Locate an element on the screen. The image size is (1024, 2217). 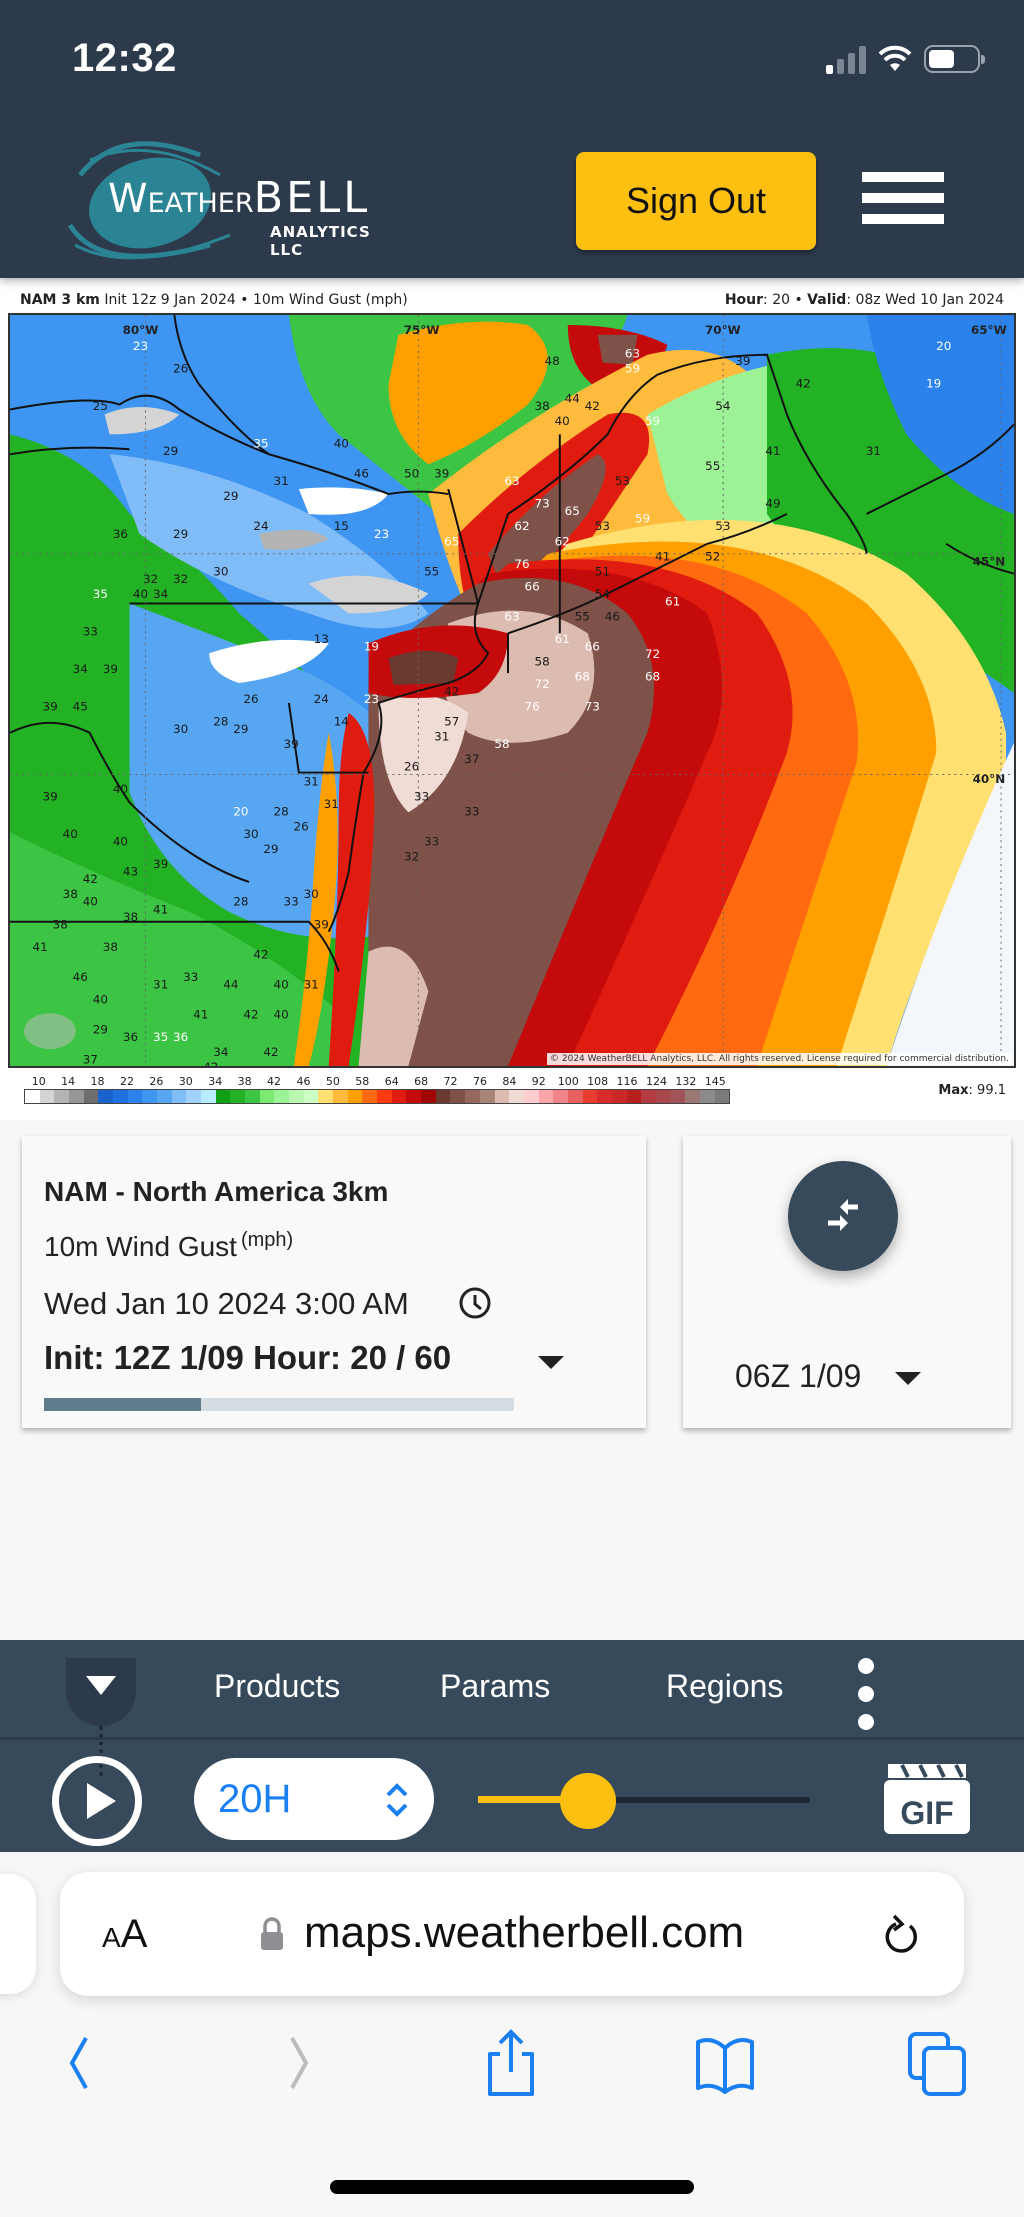
clock-icon is located at coordinates (475, 1303).